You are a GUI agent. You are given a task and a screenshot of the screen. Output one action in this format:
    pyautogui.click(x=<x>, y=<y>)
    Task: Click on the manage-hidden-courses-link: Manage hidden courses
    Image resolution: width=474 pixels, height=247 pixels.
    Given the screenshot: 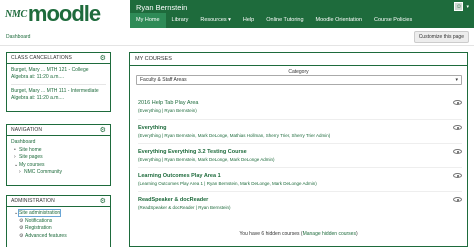 What is the action you would take?
    pyautogui.click(x=329, y=234)
    